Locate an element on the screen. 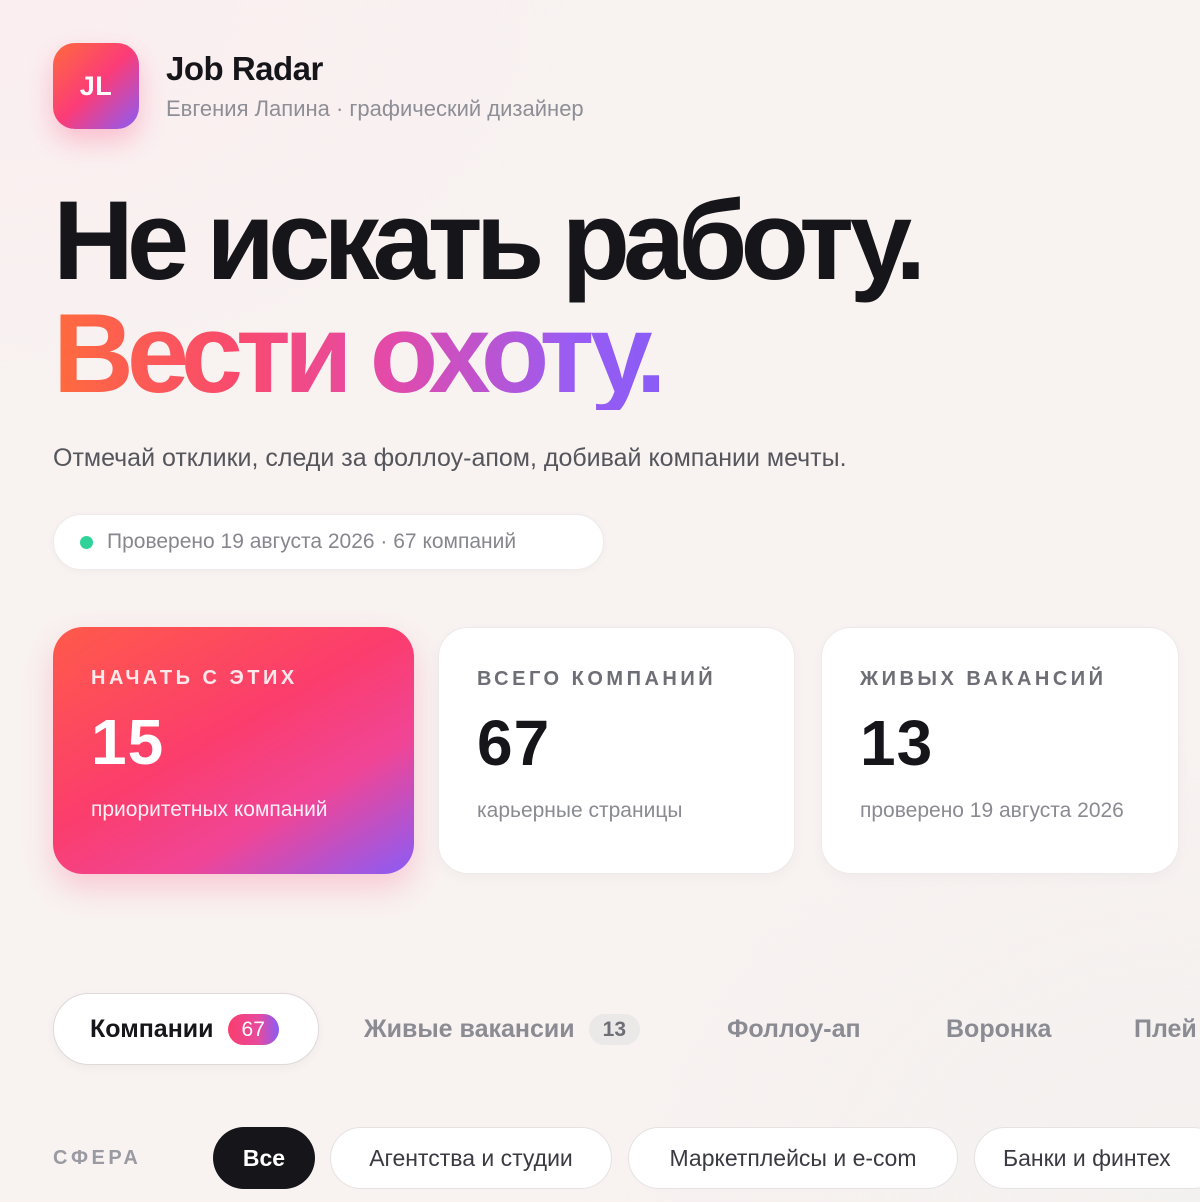 This screenshot has width=1200, height=1202. tab-label: Воронка is located at coordinates (999, 1028).